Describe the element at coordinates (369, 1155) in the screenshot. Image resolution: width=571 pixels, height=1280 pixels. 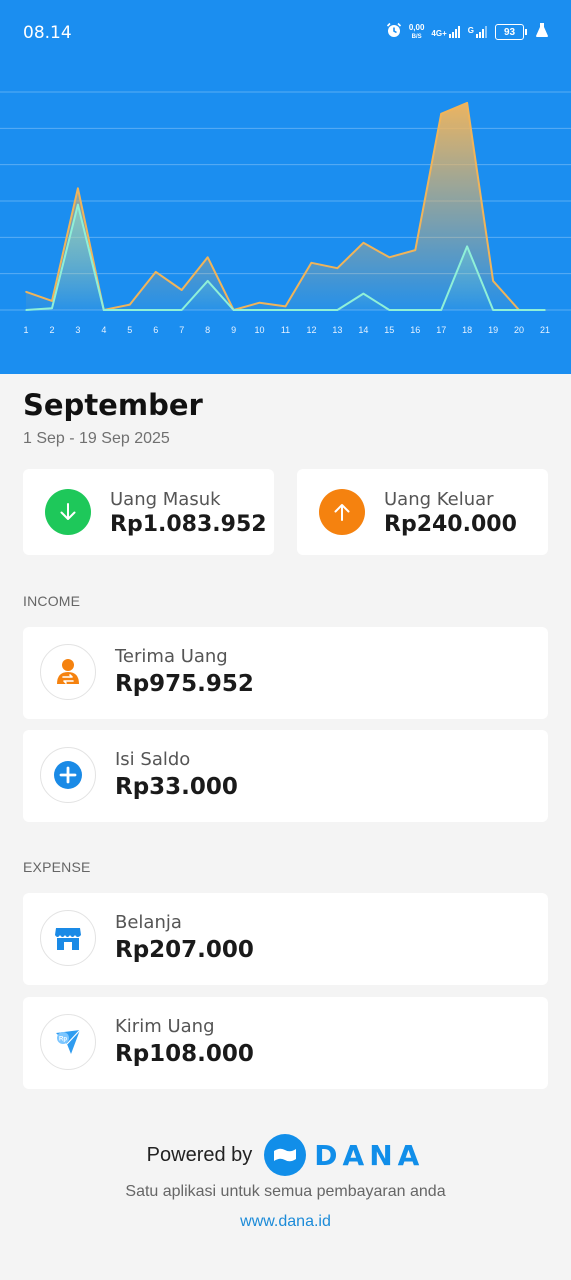
I see `dana-wordmark: DANA` at that location.